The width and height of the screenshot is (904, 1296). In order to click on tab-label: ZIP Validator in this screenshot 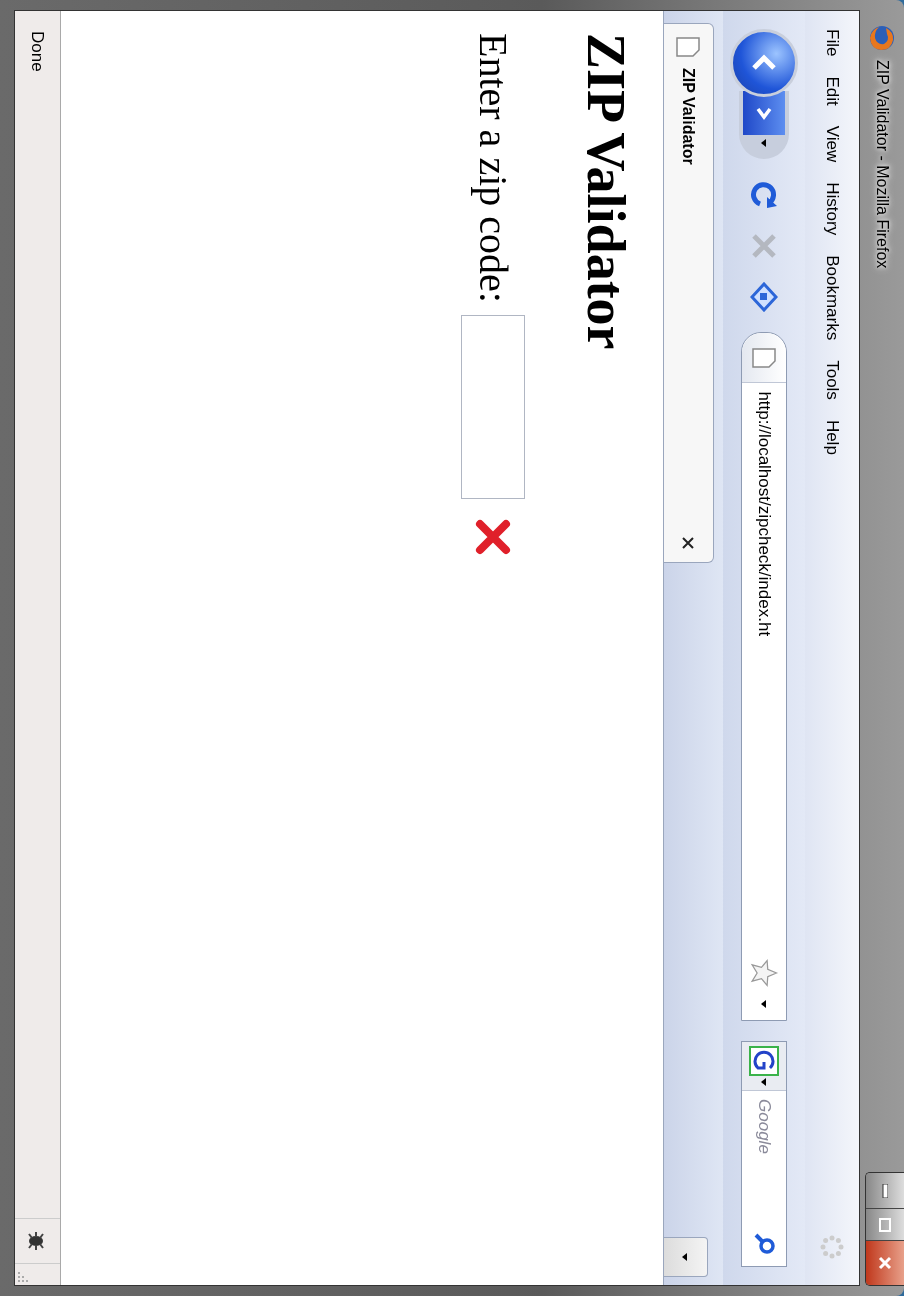, I will do `click(689, 116)`.